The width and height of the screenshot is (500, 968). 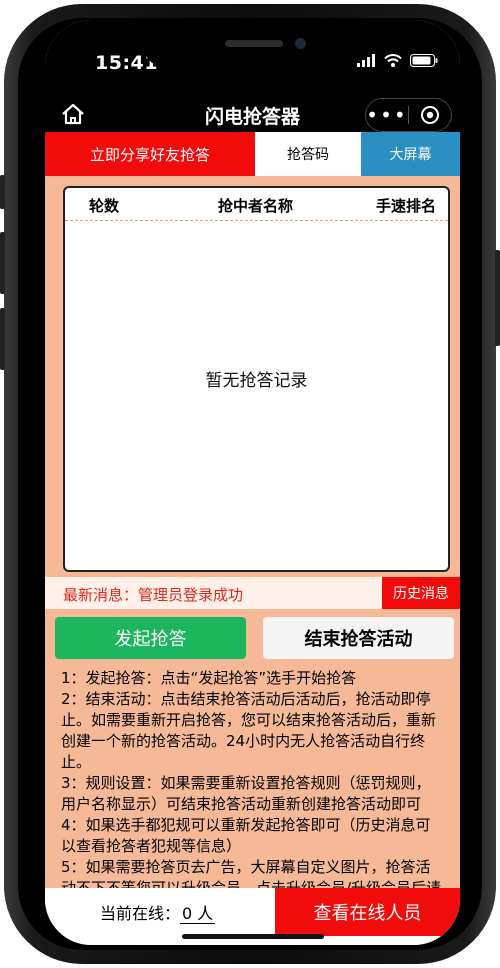 What do you see at coordinates (150, 638) in the screenshot?
I see `start-quiz-button: 发起抢答` at bounding box center [150, 638].